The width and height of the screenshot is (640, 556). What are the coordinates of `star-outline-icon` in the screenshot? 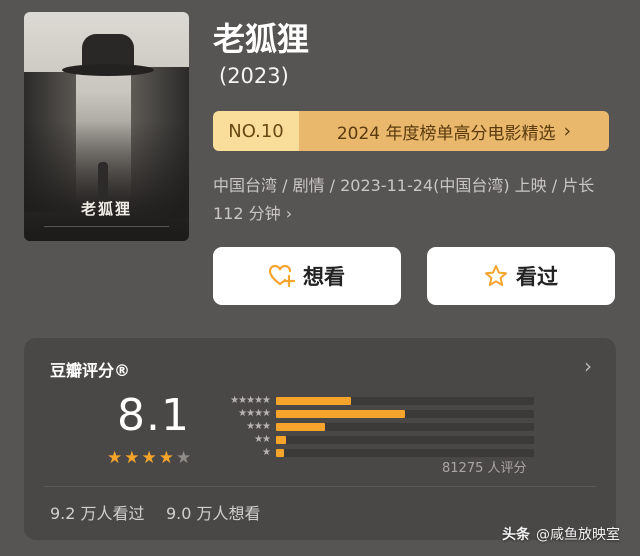 It's located at (496, 275).